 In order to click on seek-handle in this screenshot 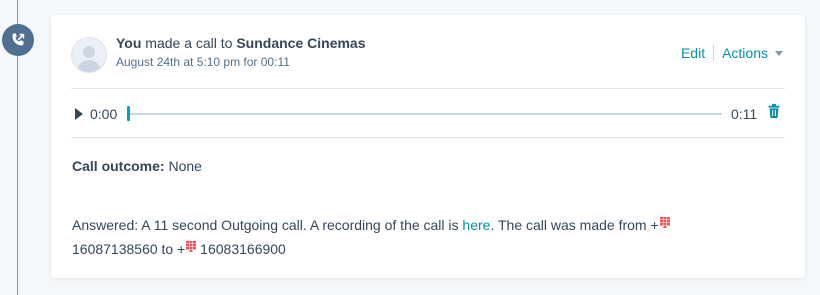, I will do `click(128, 113)`.